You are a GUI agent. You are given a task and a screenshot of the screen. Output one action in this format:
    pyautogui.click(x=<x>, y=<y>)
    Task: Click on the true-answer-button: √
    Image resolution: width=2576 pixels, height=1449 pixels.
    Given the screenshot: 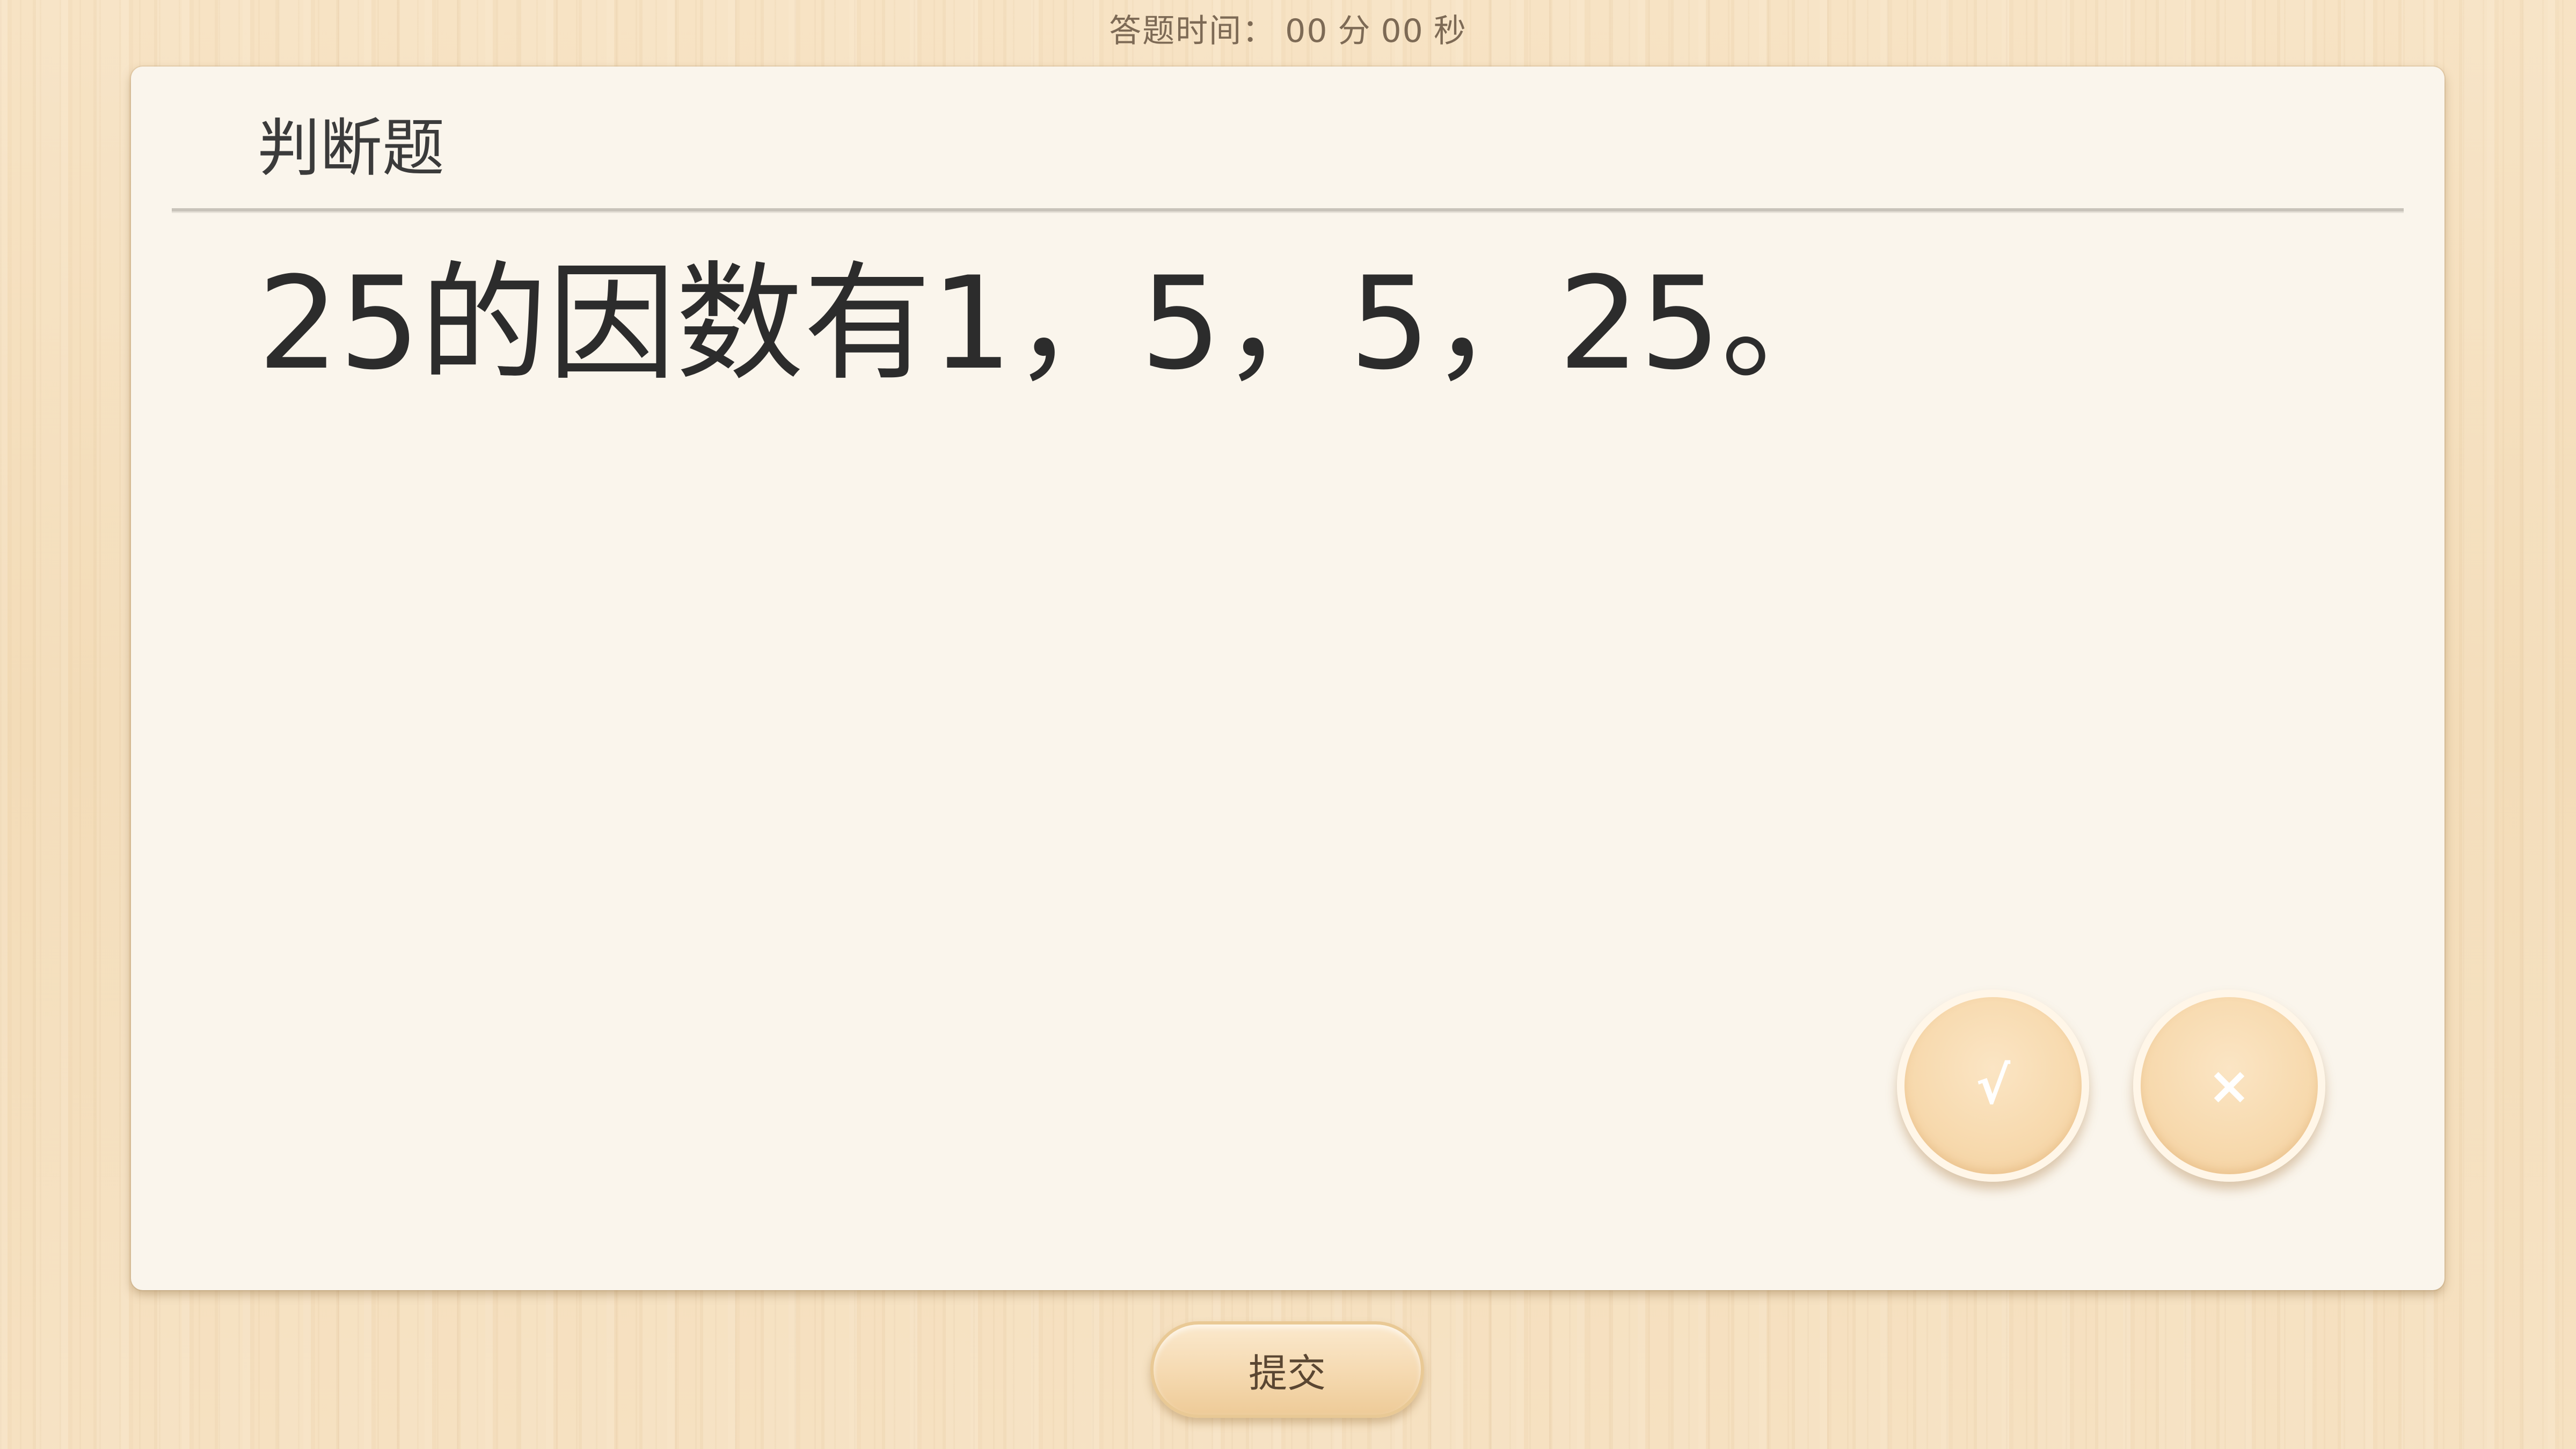 What is the action you would take?
    pyautogui.click(x=1993, y=1086)
    